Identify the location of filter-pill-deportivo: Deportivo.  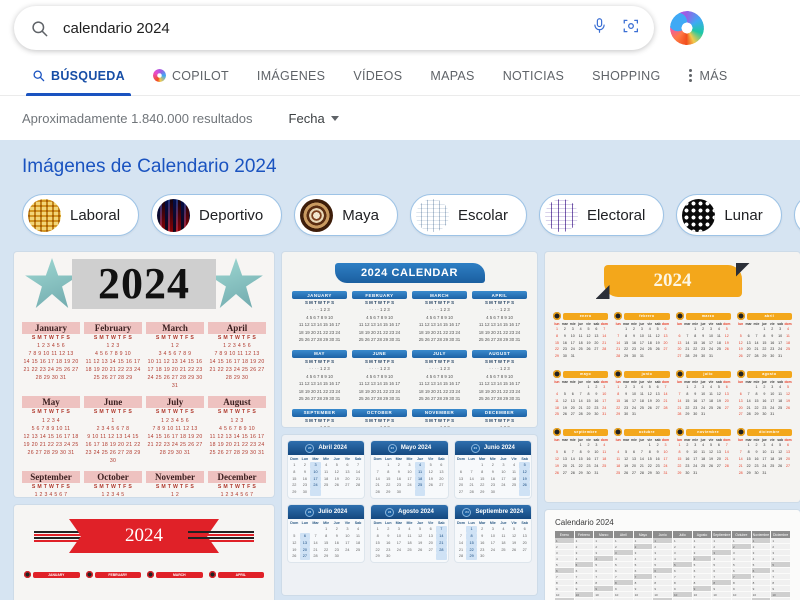
(217, 215).